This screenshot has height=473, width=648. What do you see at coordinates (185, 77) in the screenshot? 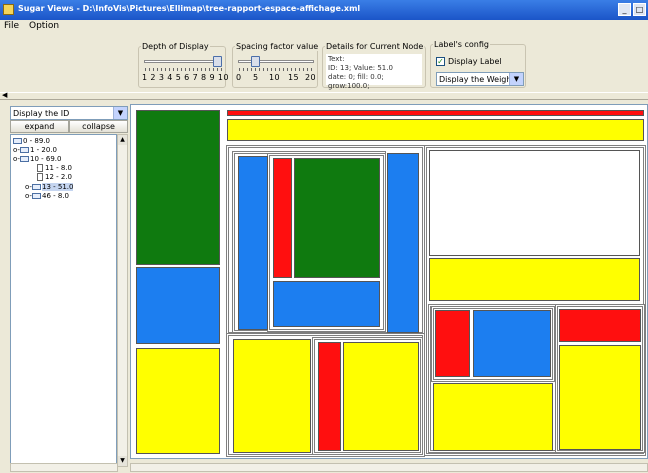
I see `depth-tick-labels: 1 2 3 4 5 6 7 8 9 10` at bounding box center [185, 77].